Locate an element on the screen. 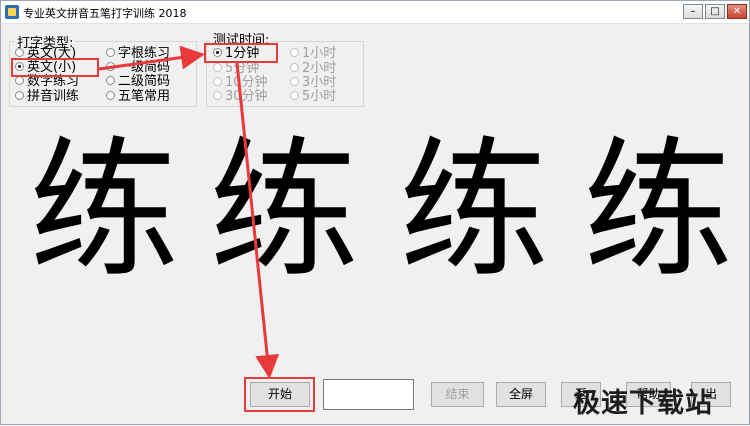 This screenshot has width=750, height=426. radio-1-hour: 1小时 is located at coordinates (313, 54).